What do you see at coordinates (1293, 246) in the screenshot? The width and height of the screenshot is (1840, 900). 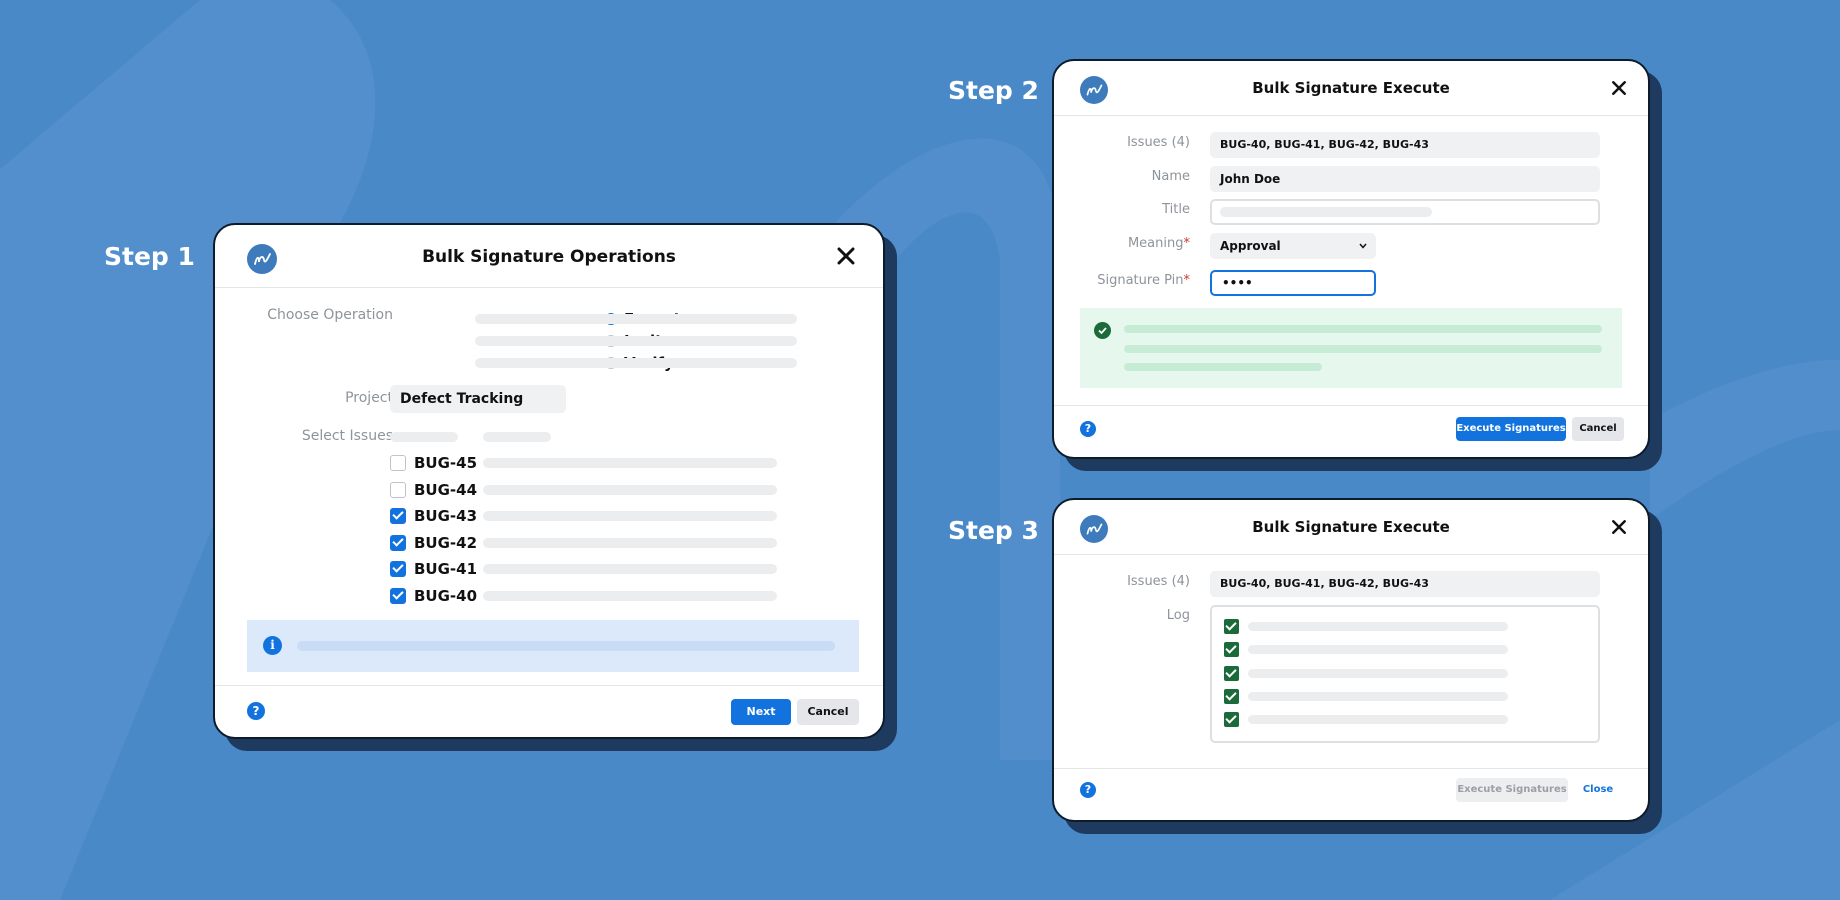 I see `meaning-select: Approval` at bounding box center [1293, 246].